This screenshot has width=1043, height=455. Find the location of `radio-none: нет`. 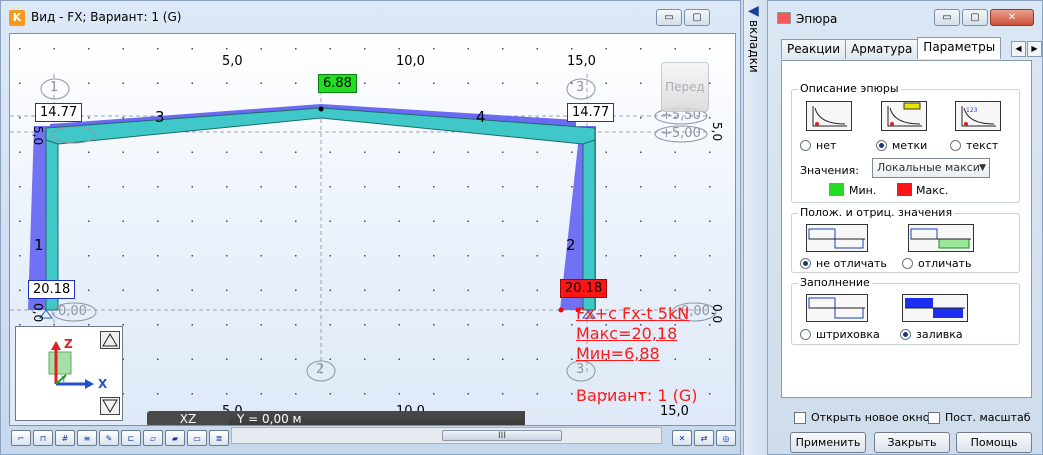

radio-none: нет is located at coordinates (818, 145).